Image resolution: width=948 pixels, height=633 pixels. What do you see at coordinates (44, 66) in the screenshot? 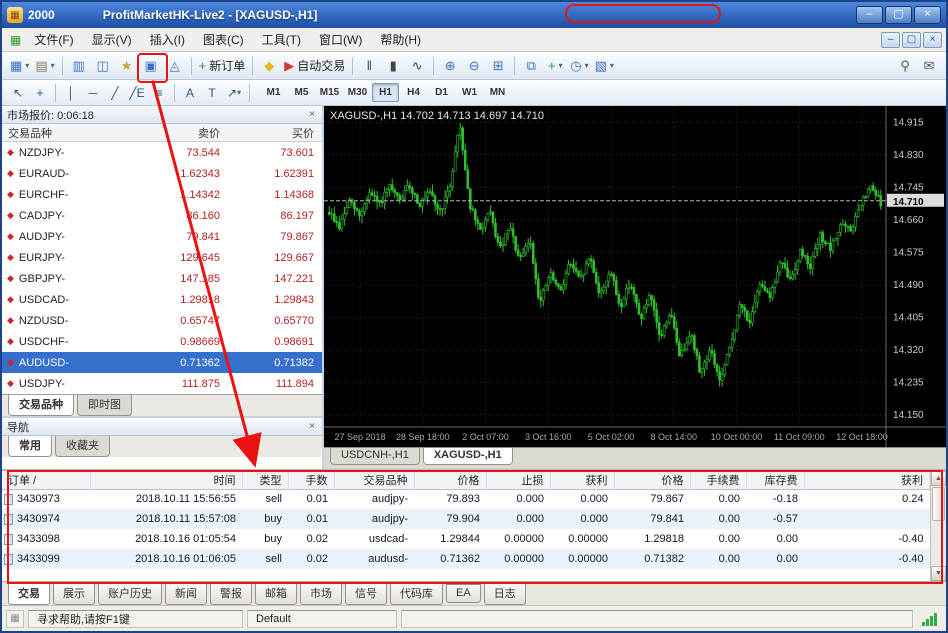
I see `profiles-button: ▤ ▾` at bounding box center [44, 66].